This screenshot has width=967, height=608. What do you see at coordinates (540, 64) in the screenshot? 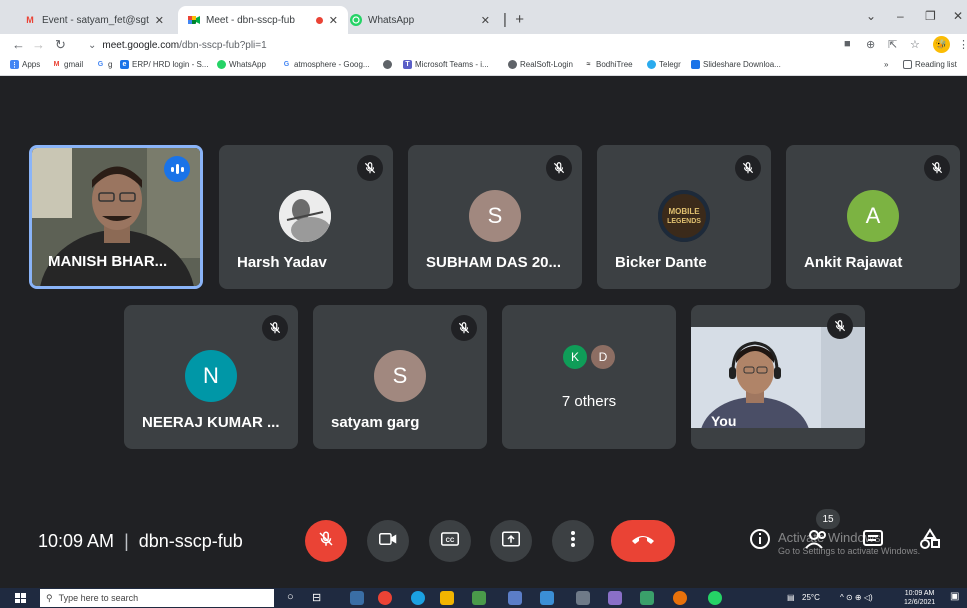
I see `bookmark-realsoft: RealSoft-Login` at bounding box center [540, 64].